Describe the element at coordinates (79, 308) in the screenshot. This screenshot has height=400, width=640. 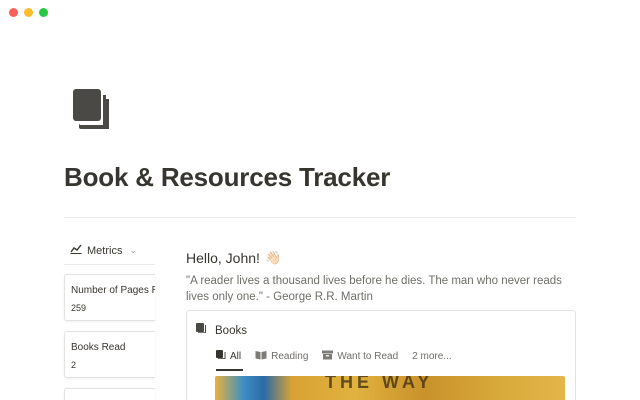
I see `metric-value: 259` at that location.